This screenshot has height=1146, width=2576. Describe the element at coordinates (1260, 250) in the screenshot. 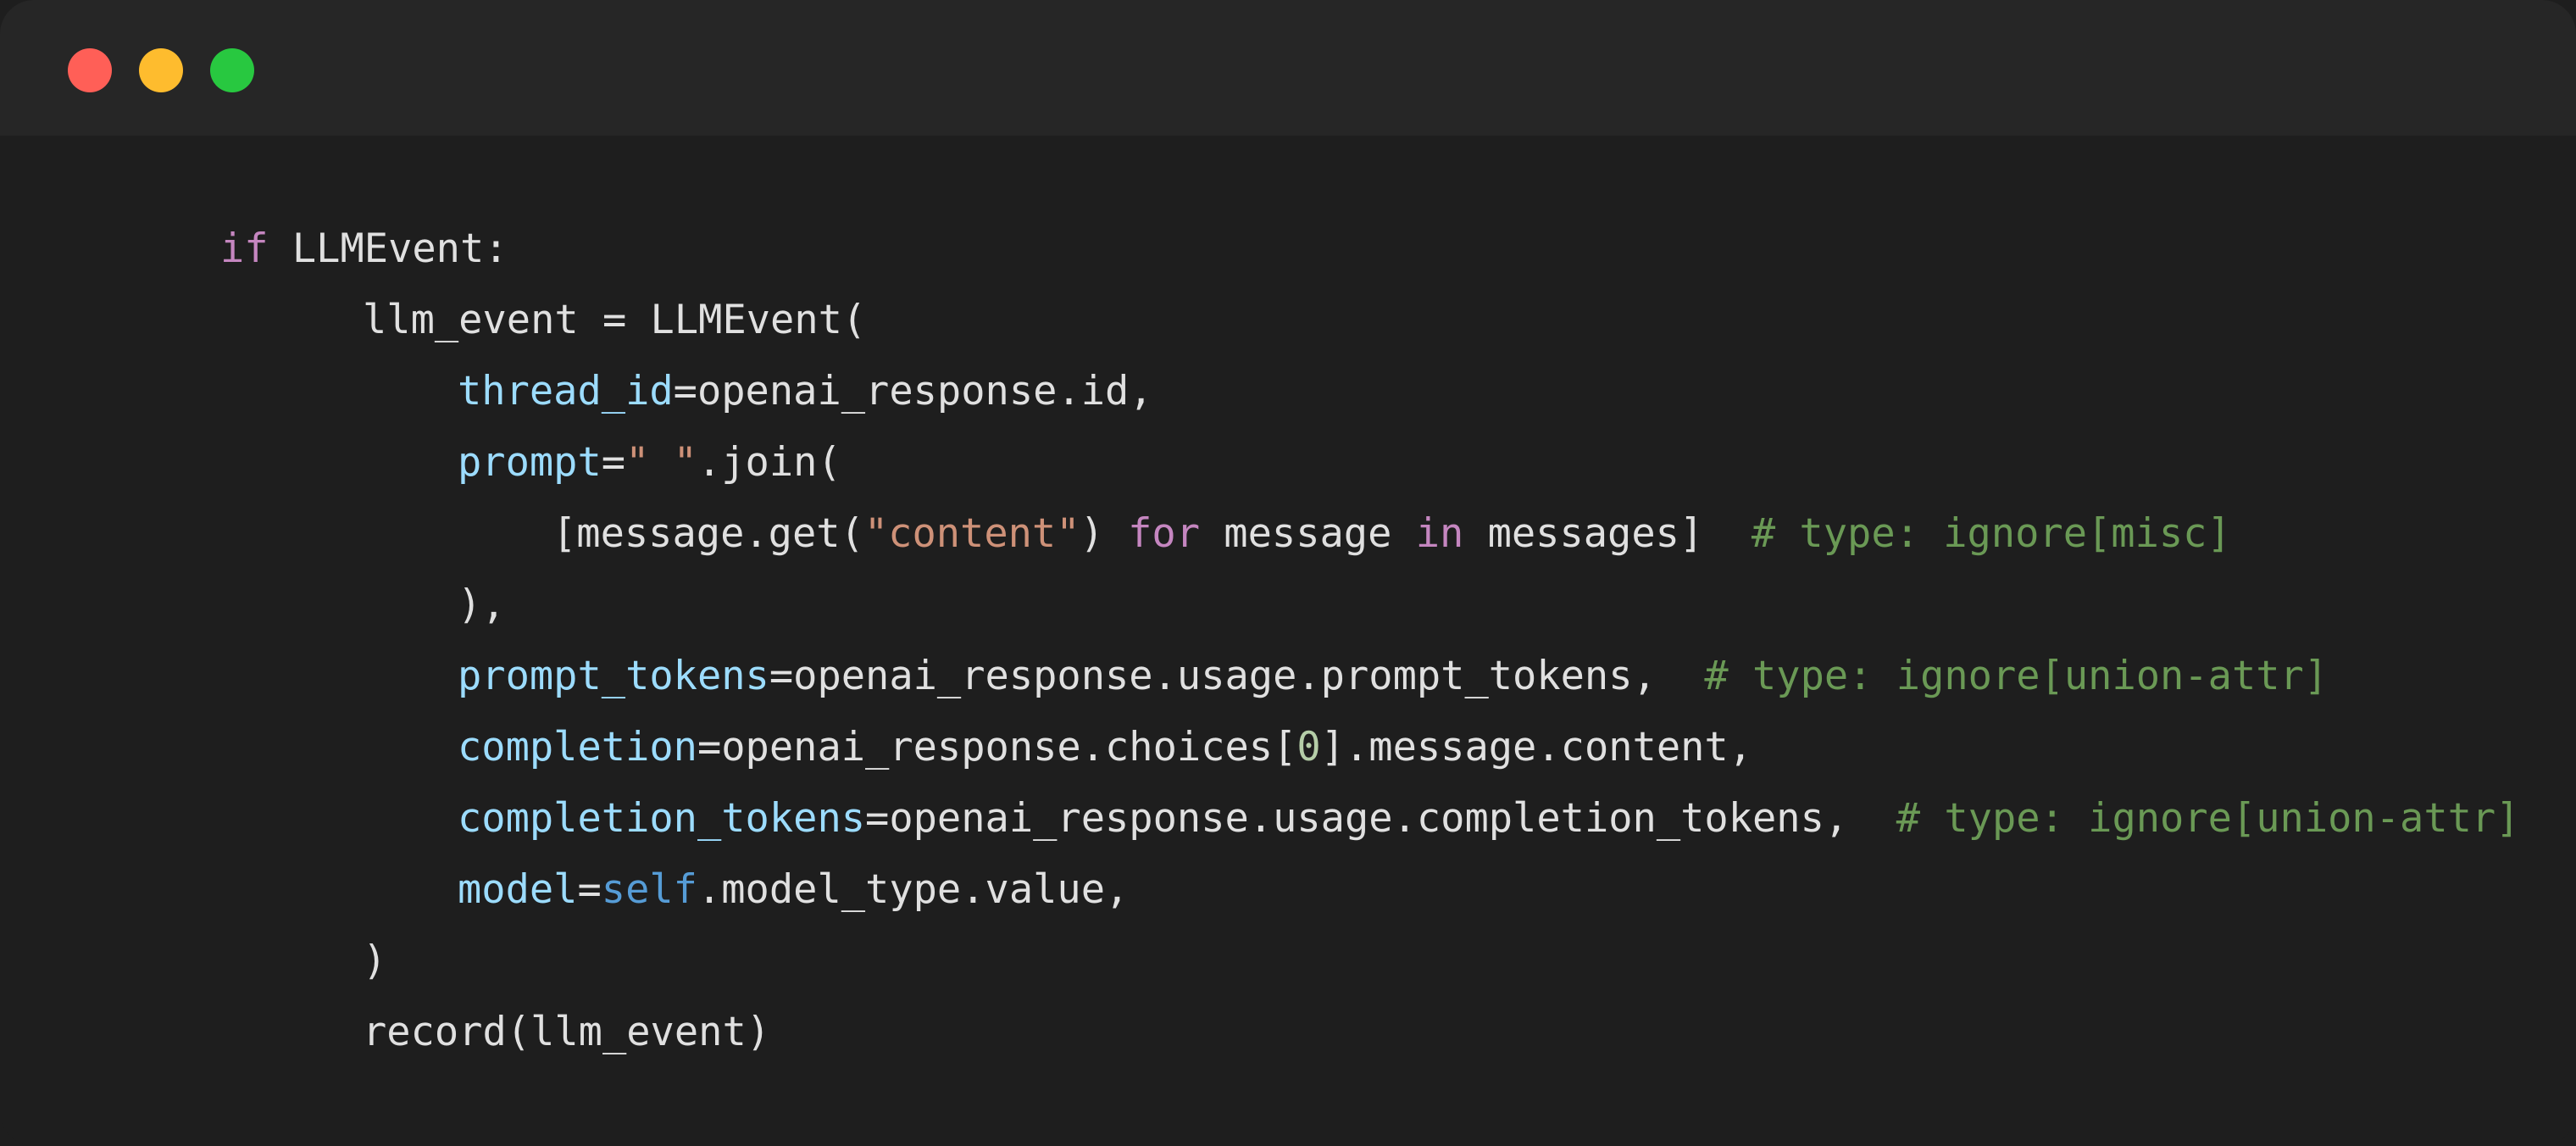

I see `code-line: if LLMEvent:` at that location.